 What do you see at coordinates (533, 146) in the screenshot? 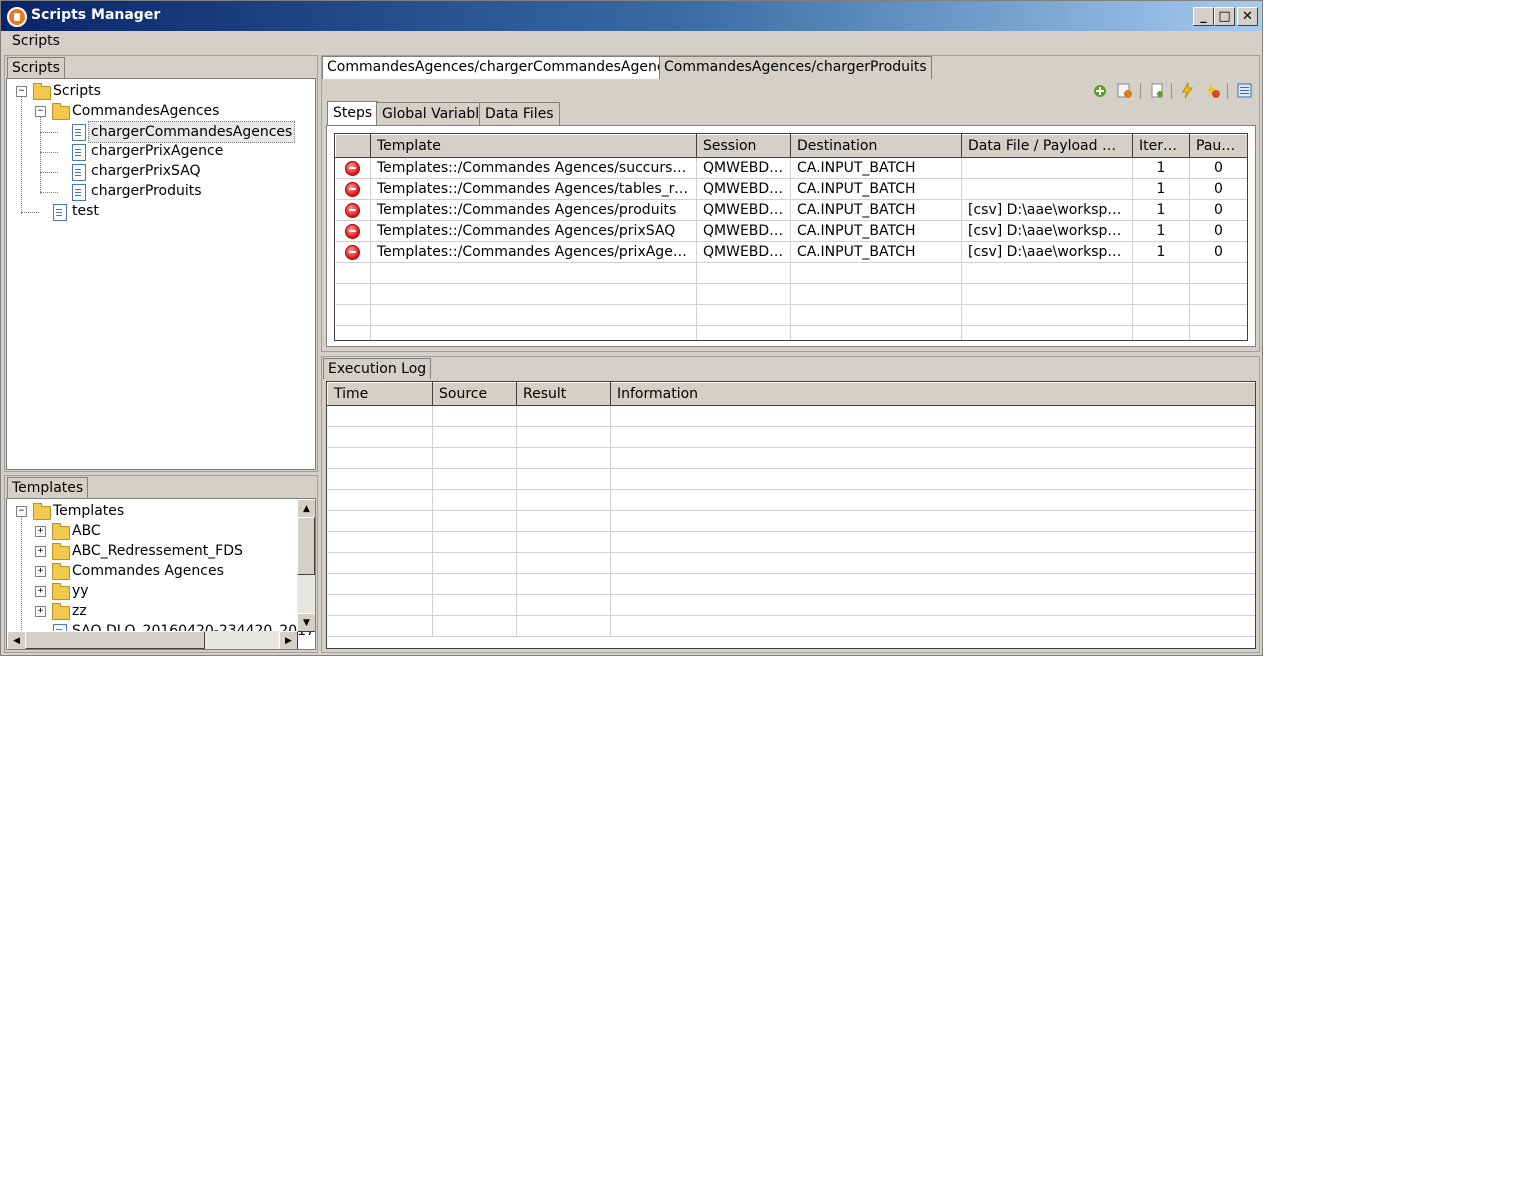
I see `column-header-template: Template` at bounding box center [533, 146].